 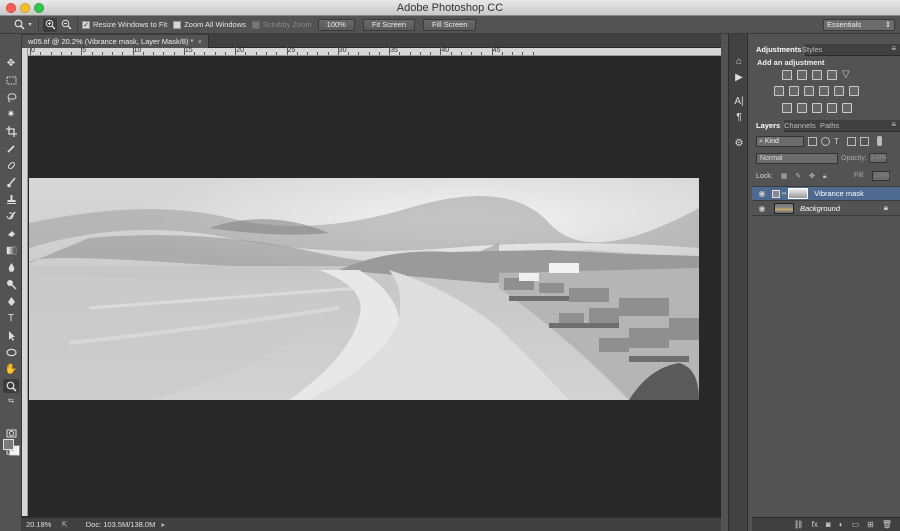 I want to click on kind-filter-select: ⌕ Kind, so click(x=780, y=141).